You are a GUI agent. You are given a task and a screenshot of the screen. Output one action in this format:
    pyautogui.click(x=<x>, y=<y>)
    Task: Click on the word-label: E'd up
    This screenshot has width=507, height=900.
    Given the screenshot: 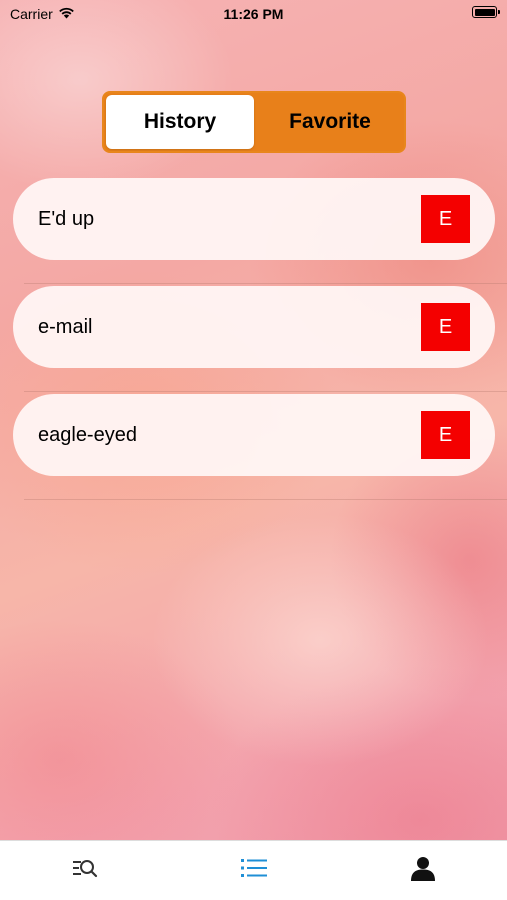 What is the action you would take?
    pyautogui.click(x=66, y=218)
    